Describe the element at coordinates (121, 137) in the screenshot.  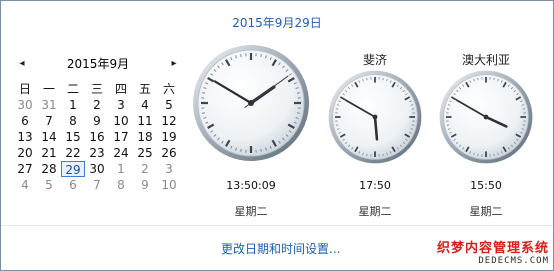
I see `calendar-day: 17` at that location.